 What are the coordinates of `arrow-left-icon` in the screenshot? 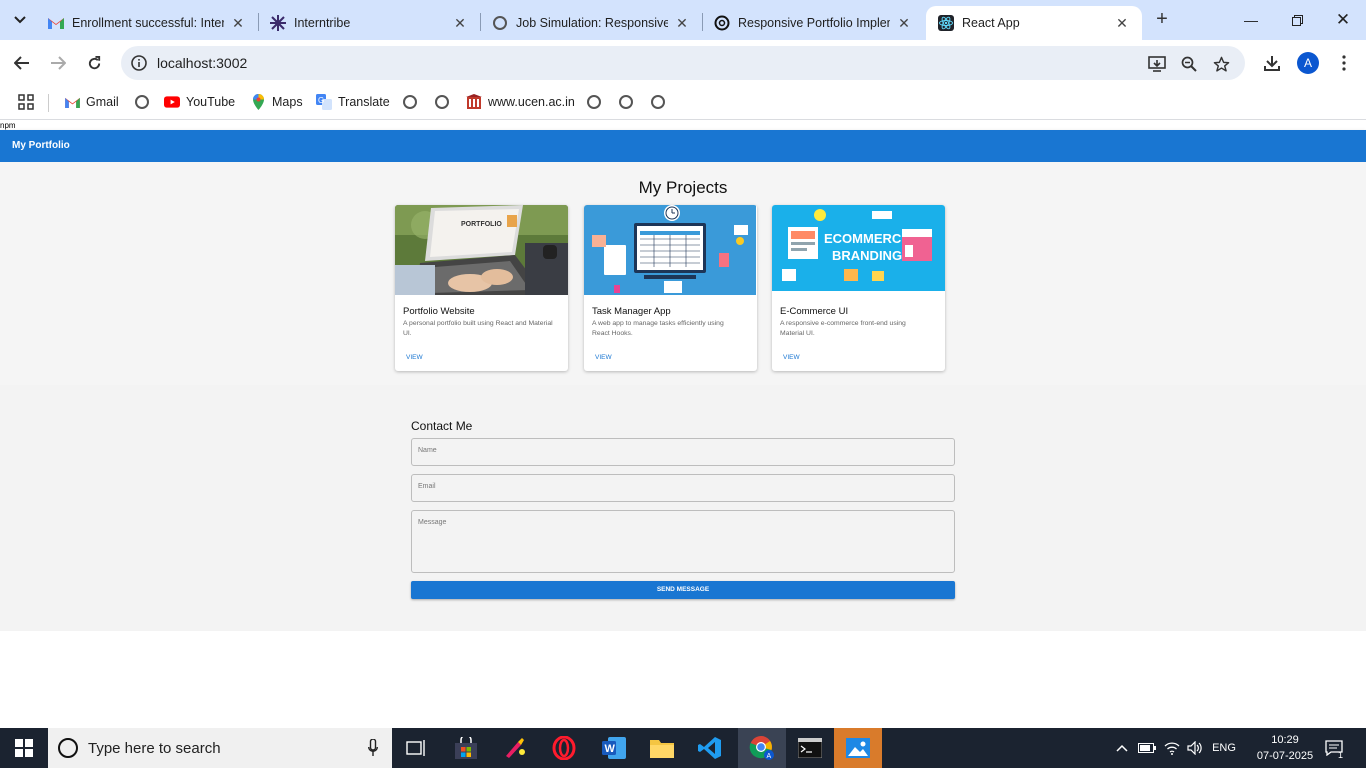 It's located at (21, 63).